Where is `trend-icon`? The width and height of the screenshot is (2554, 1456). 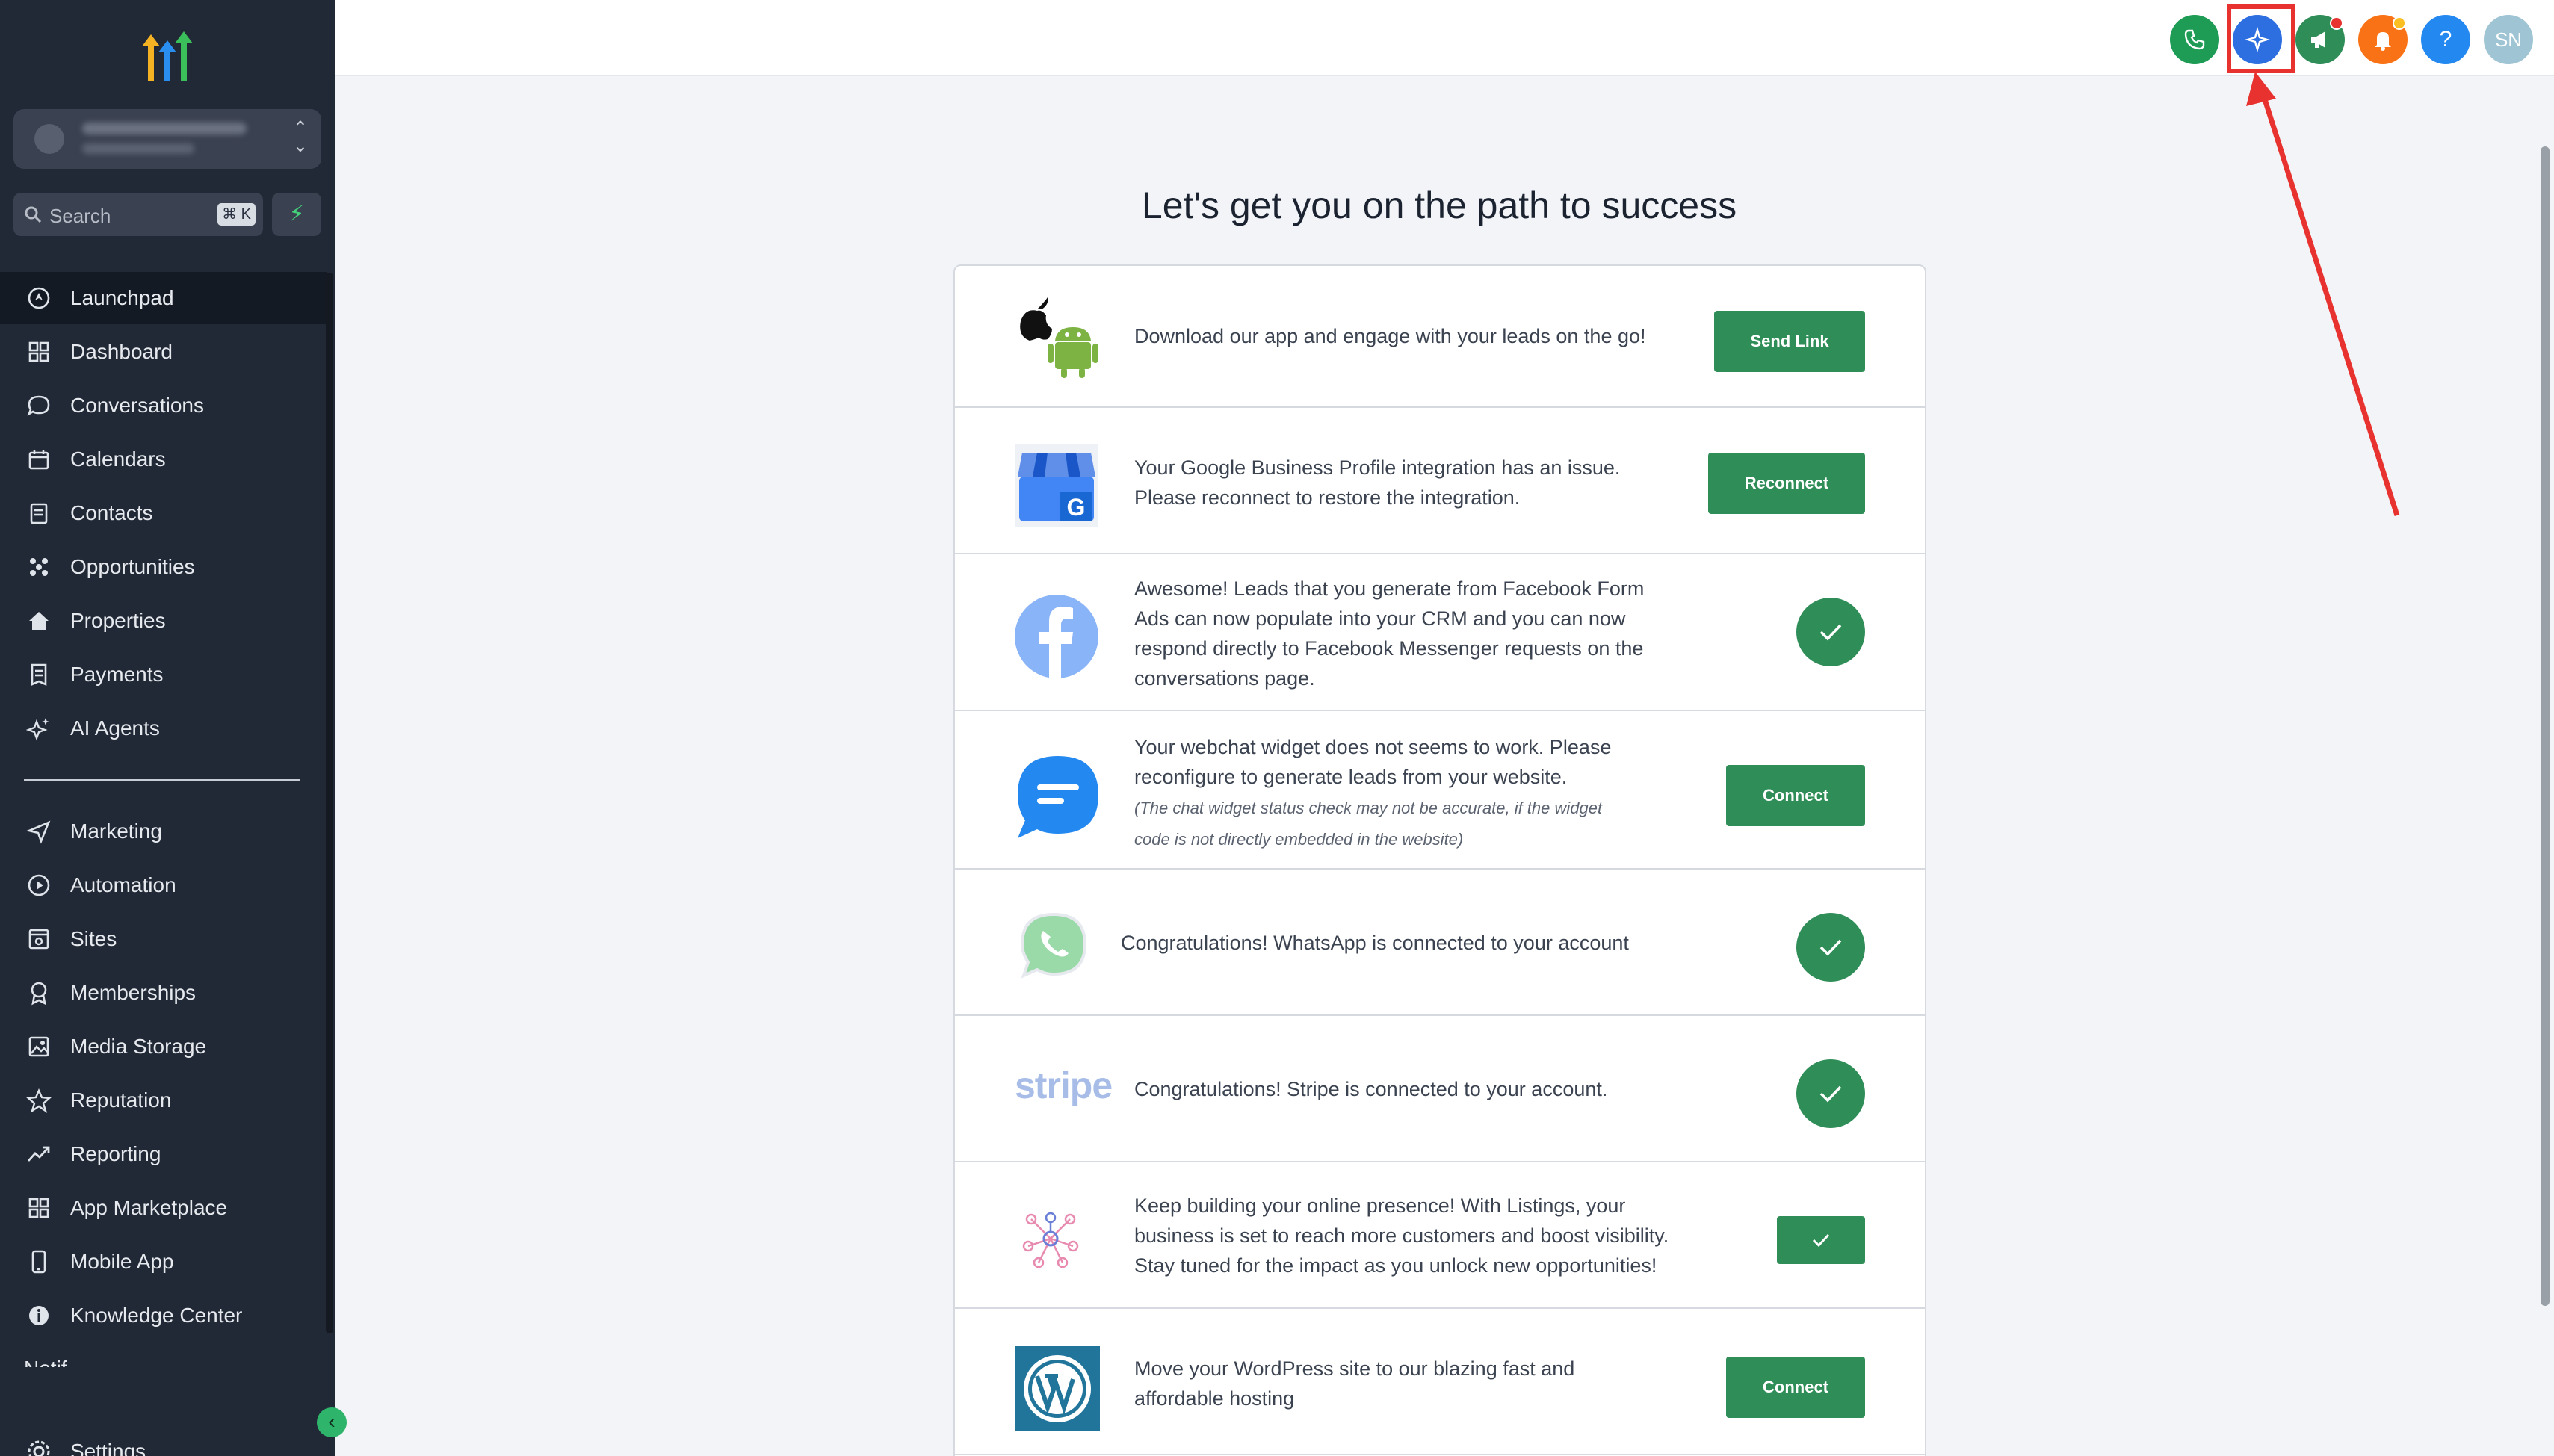
trend-icon is located at coordinates (39, 1154).